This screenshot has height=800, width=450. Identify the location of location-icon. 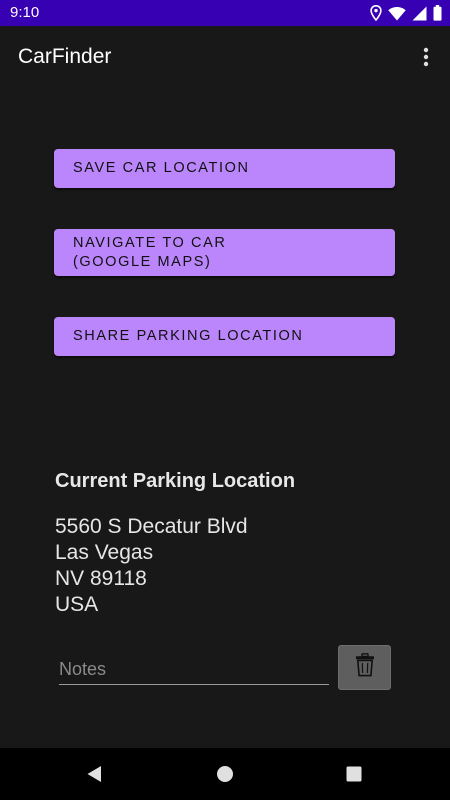
(376, 13).